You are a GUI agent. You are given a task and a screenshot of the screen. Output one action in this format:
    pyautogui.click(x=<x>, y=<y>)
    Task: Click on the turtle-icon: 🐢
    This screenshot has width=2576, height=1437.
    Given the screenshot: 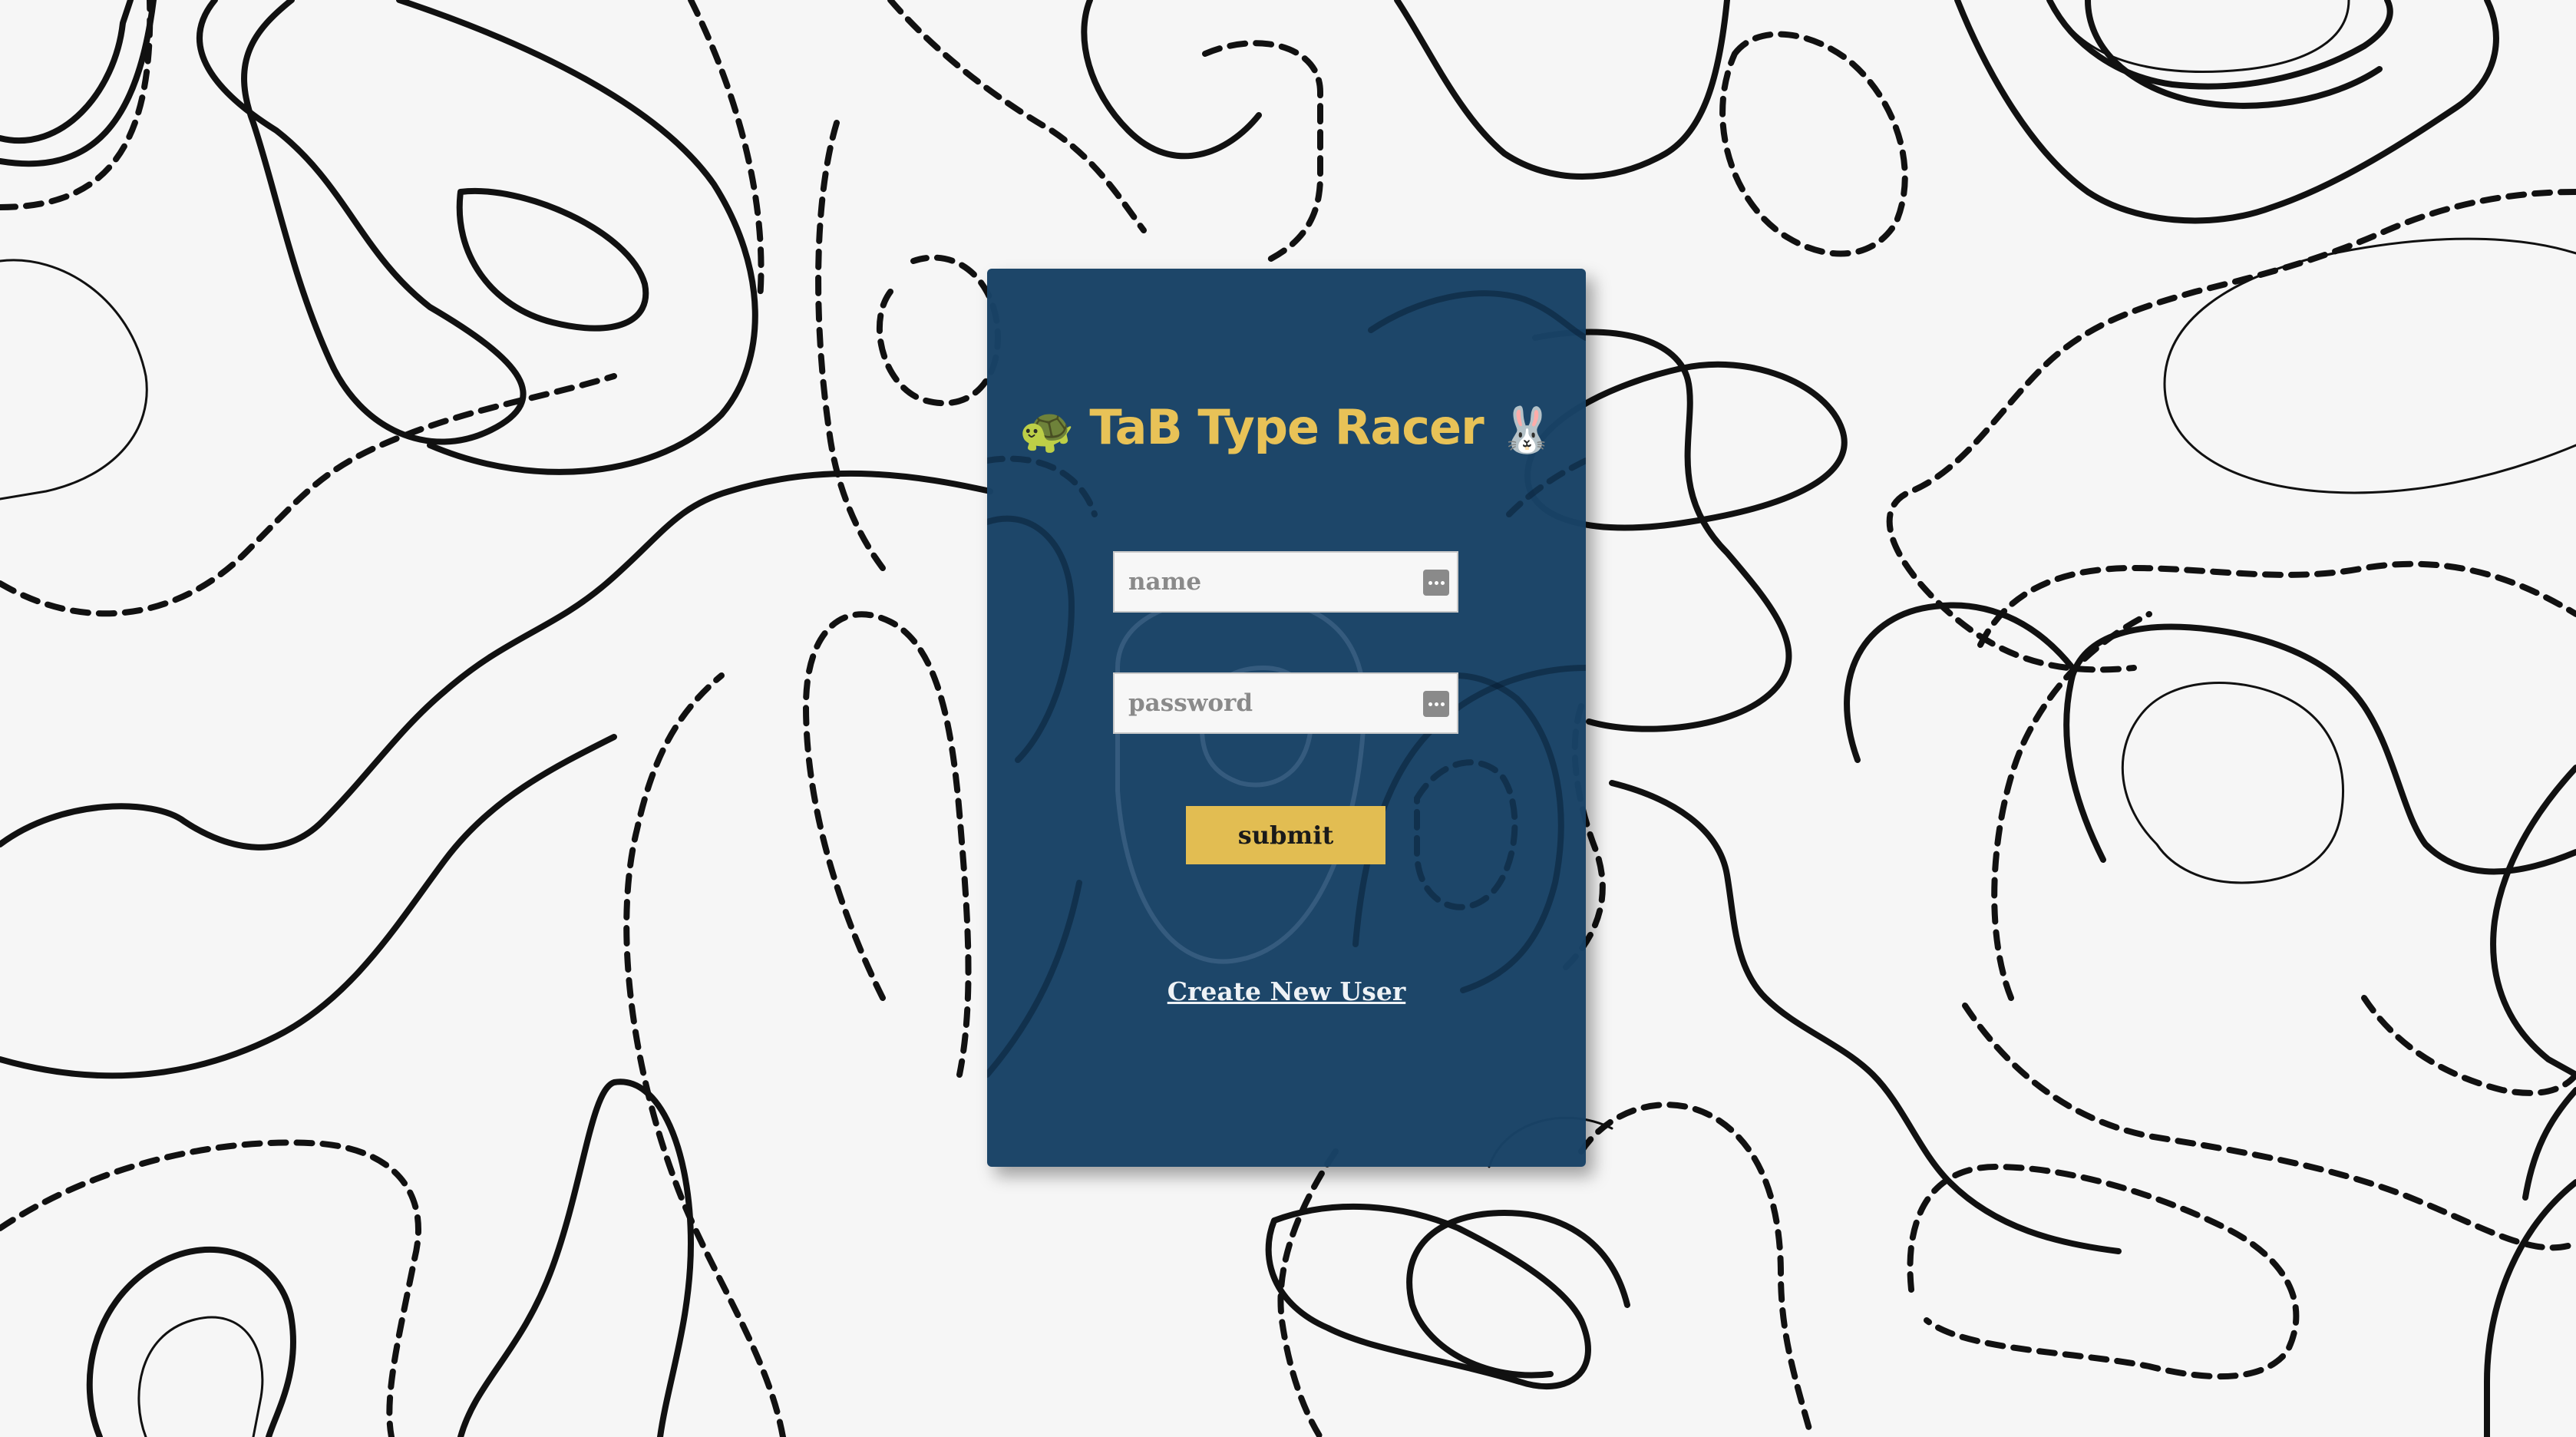 What is the action you would take?
    pyautogui.click(x=1047, y=430)
    